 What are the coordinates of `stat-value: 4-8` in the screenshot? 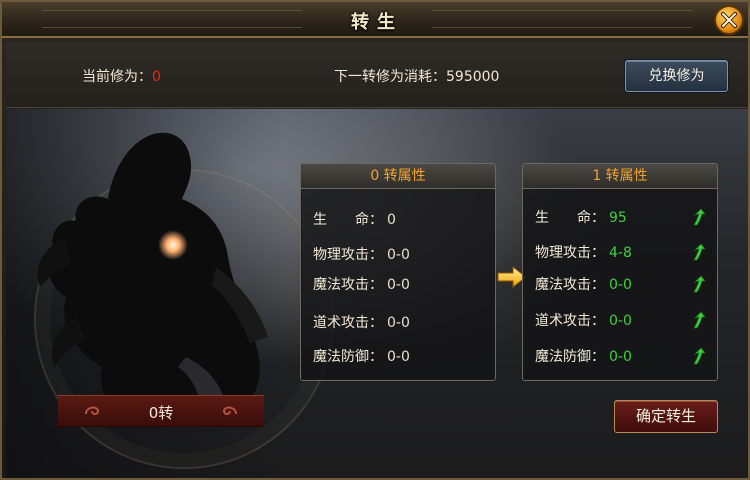 It's located at (620, 253).